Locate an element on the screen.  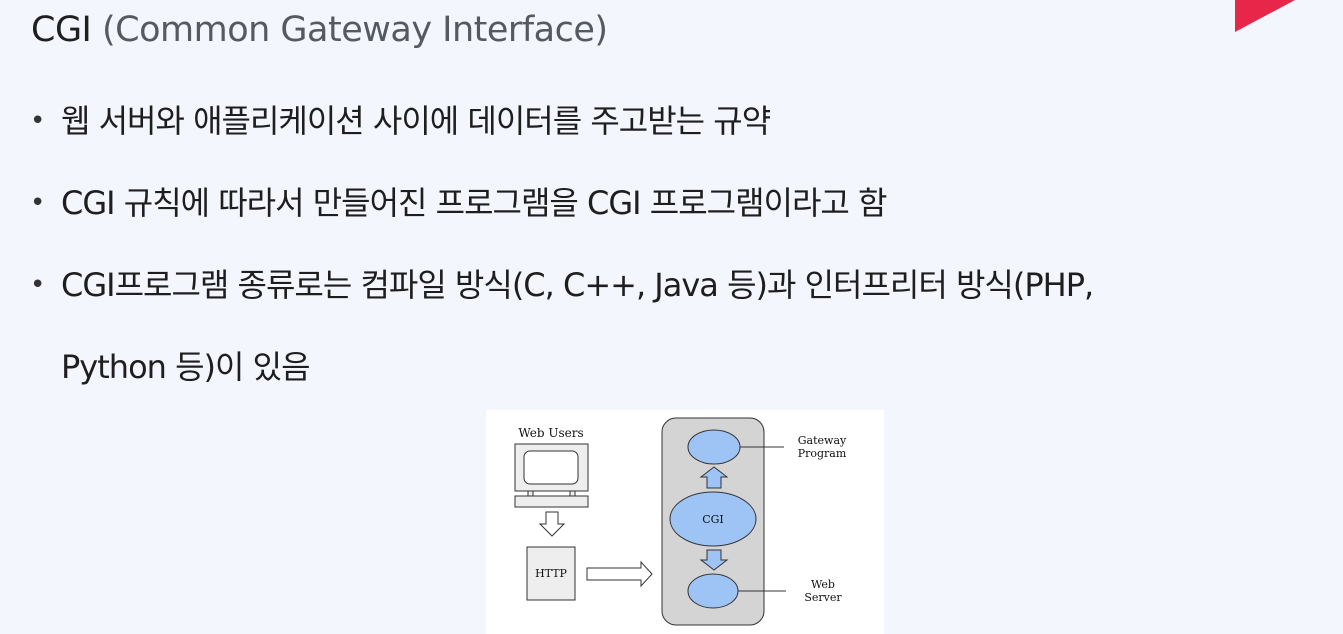
monitor-screen is located at coordinates (551, 467).